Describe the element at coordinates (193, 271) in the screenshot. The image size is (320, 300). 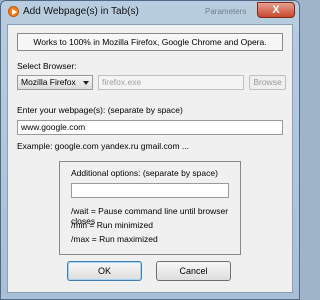
I see `cancel-button: Cancel` at that location.